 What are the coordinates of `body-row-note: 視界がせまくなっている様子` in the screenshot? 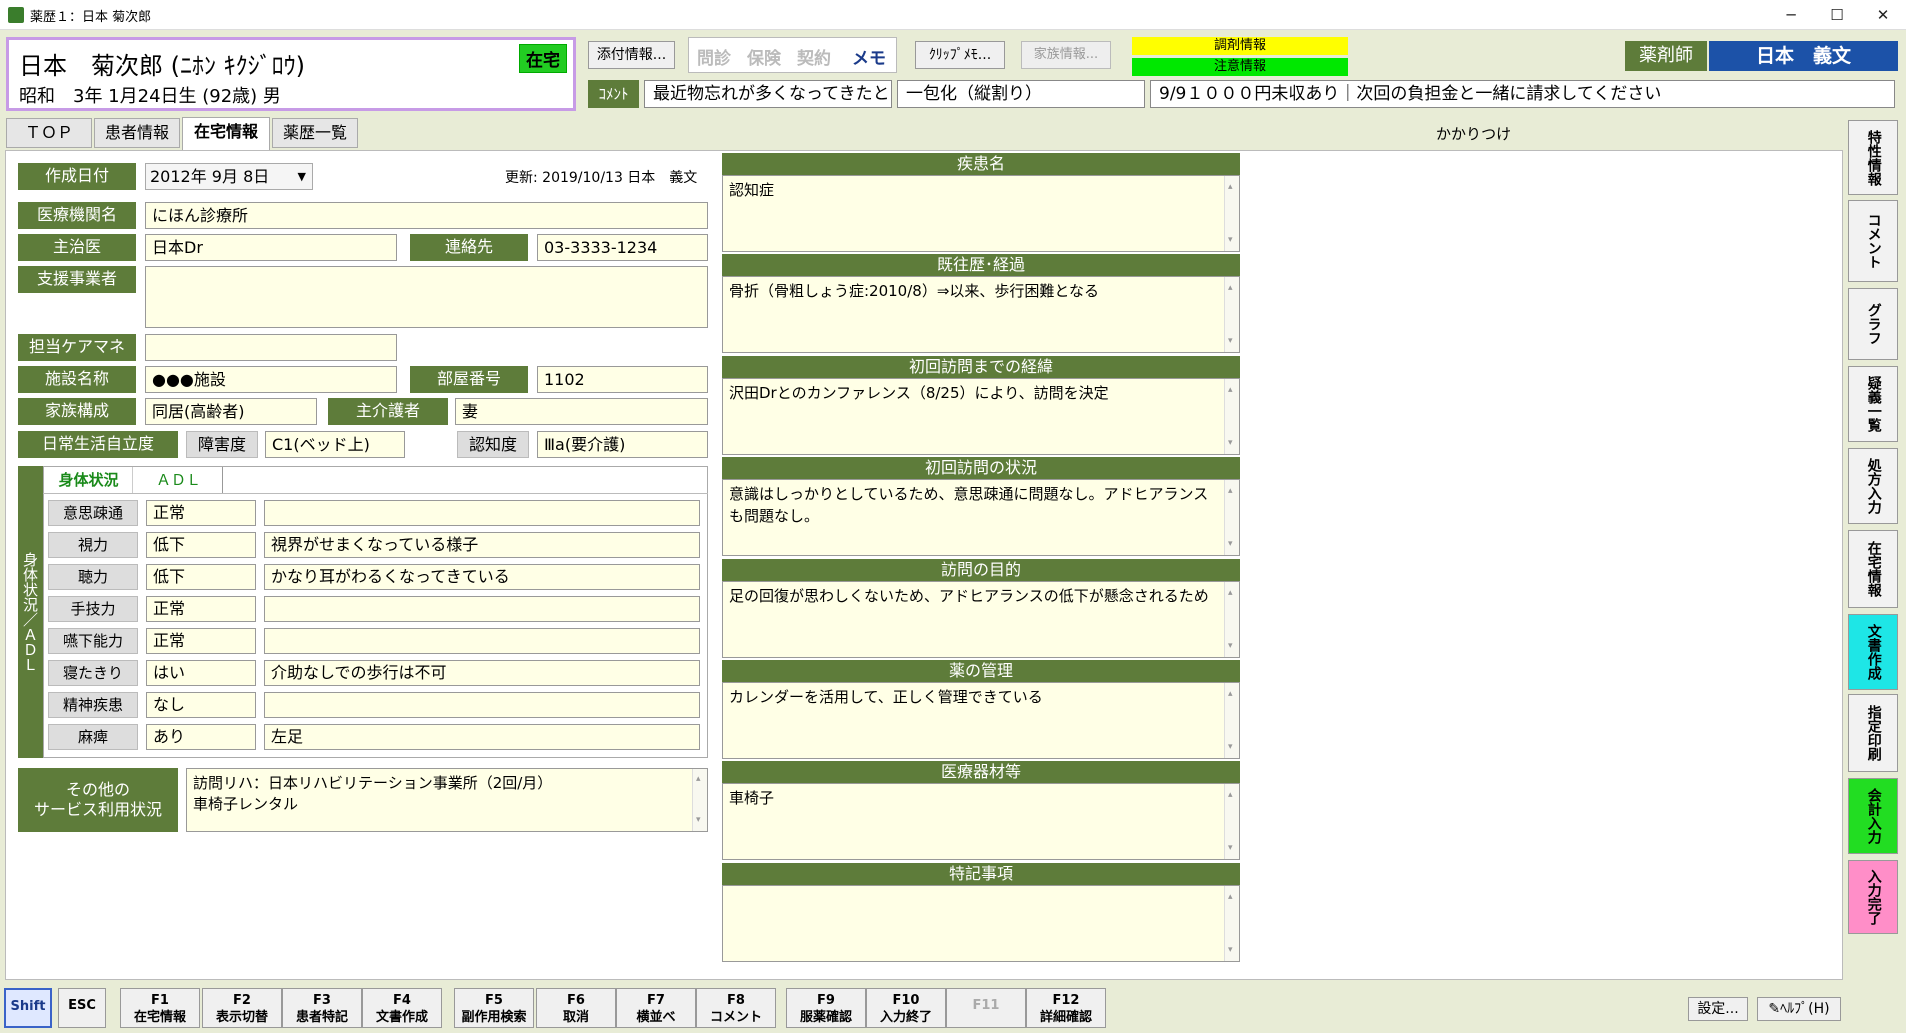 It's located at (482, 545).